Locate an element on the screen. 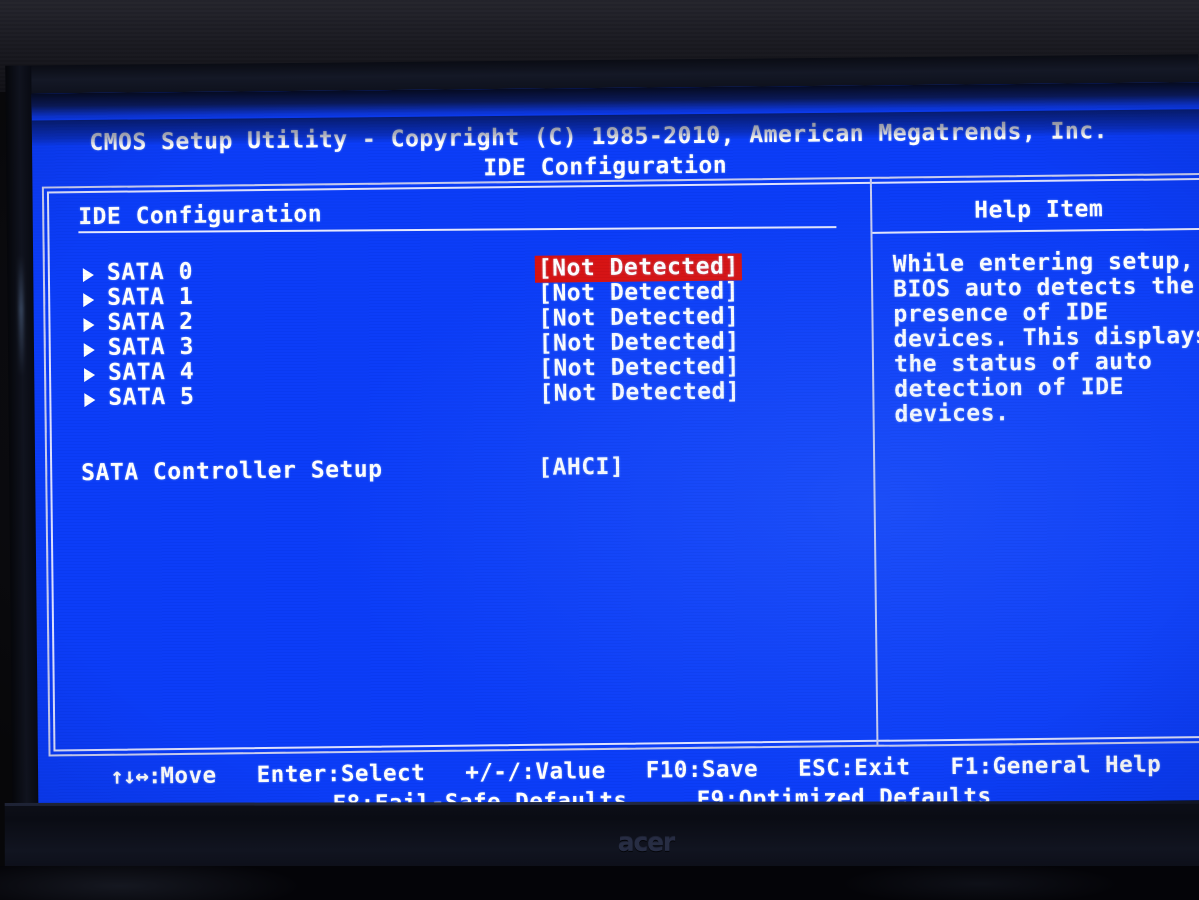 The width and height of the screenshot is (1199, 900). key-hint-label: Select is located at coordinates (383, 774).